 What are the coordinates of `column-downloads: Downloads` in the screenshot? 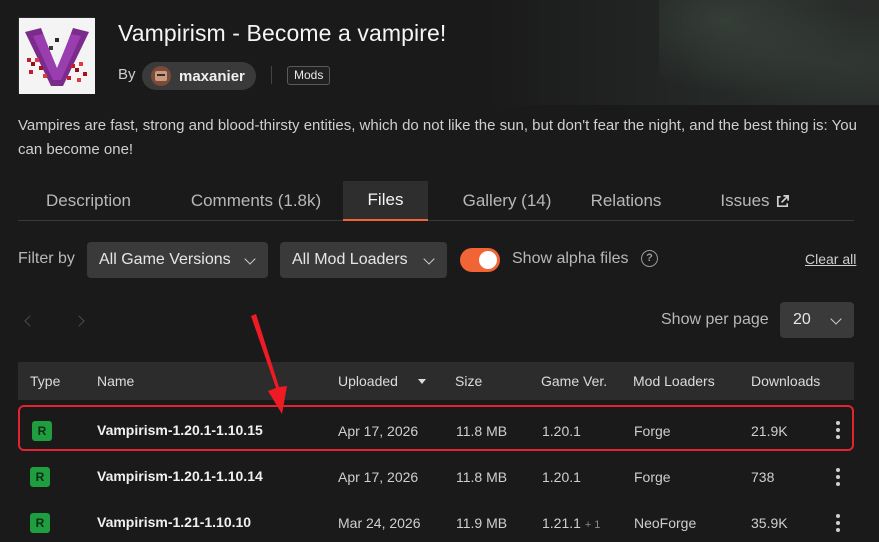 It's located at (785, 381).